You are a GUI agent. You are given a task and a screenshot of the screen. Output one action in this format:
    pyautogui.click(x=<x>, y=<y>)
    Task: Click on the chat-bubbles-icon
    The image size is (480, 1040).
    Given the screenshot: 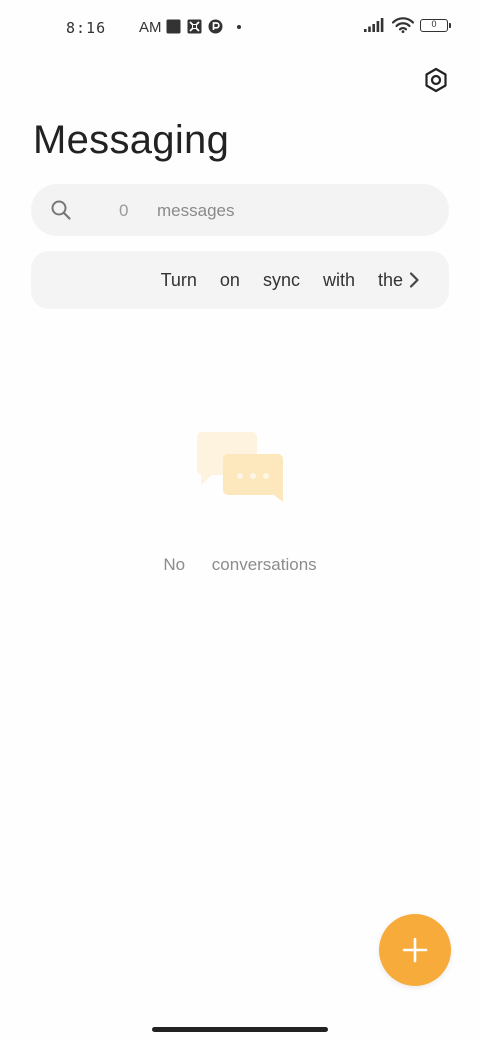 What is the action you would take?
    pyautogui.click(x=240, y=467)
    